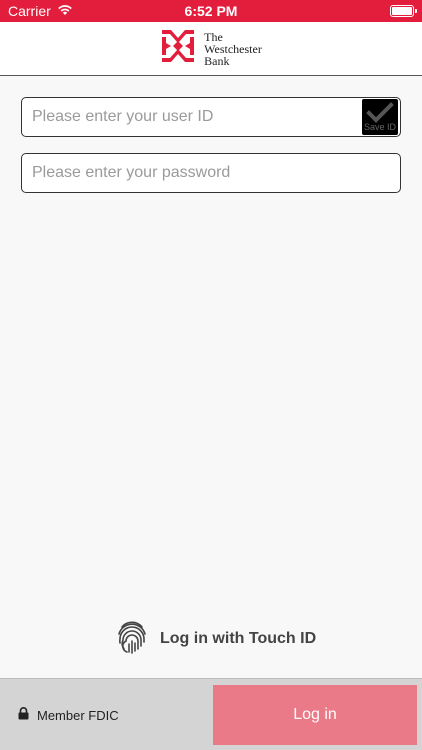 The width and height of the screenshot is (422, 750). I want to click on logo-line-1: The, so click(213, 36).